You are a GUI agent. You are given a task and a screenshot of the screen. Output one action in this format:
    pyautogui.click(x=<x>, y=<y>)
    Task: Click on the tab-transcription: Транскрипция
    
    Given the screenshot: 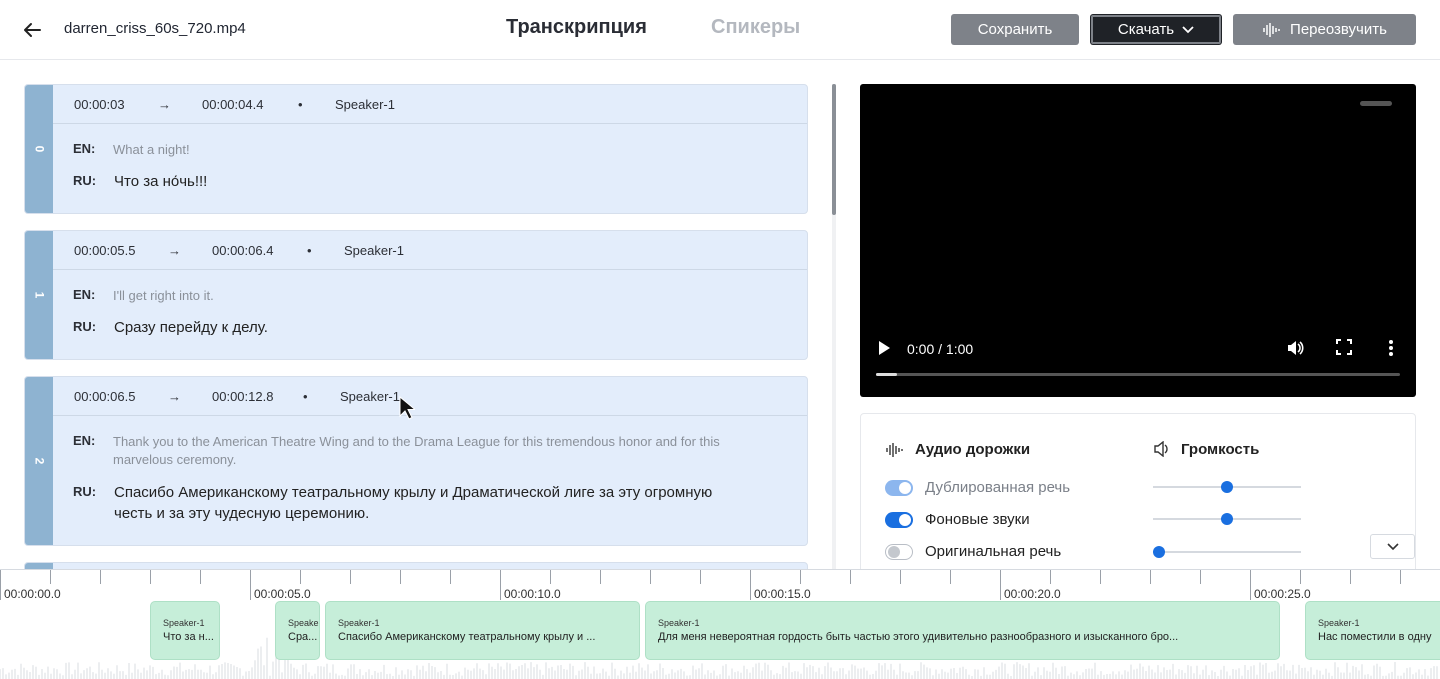 What is the action you would take?
    pyautogui.click(x=576, y=27)
    